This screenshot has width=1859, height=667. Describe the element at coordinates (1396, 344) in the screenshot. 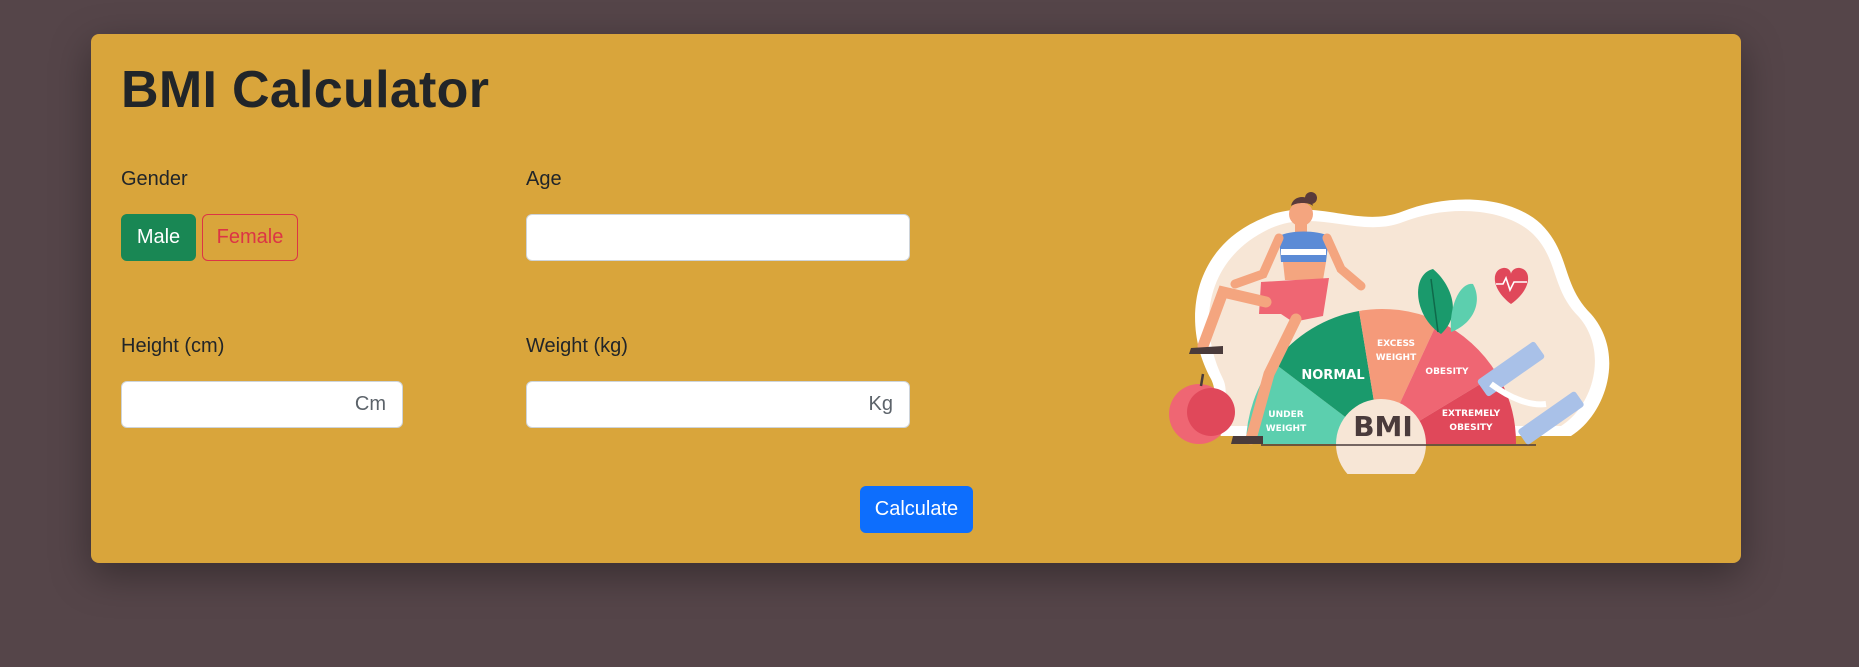

I see `gauge-excess-text-1: EXCESS` at that location.